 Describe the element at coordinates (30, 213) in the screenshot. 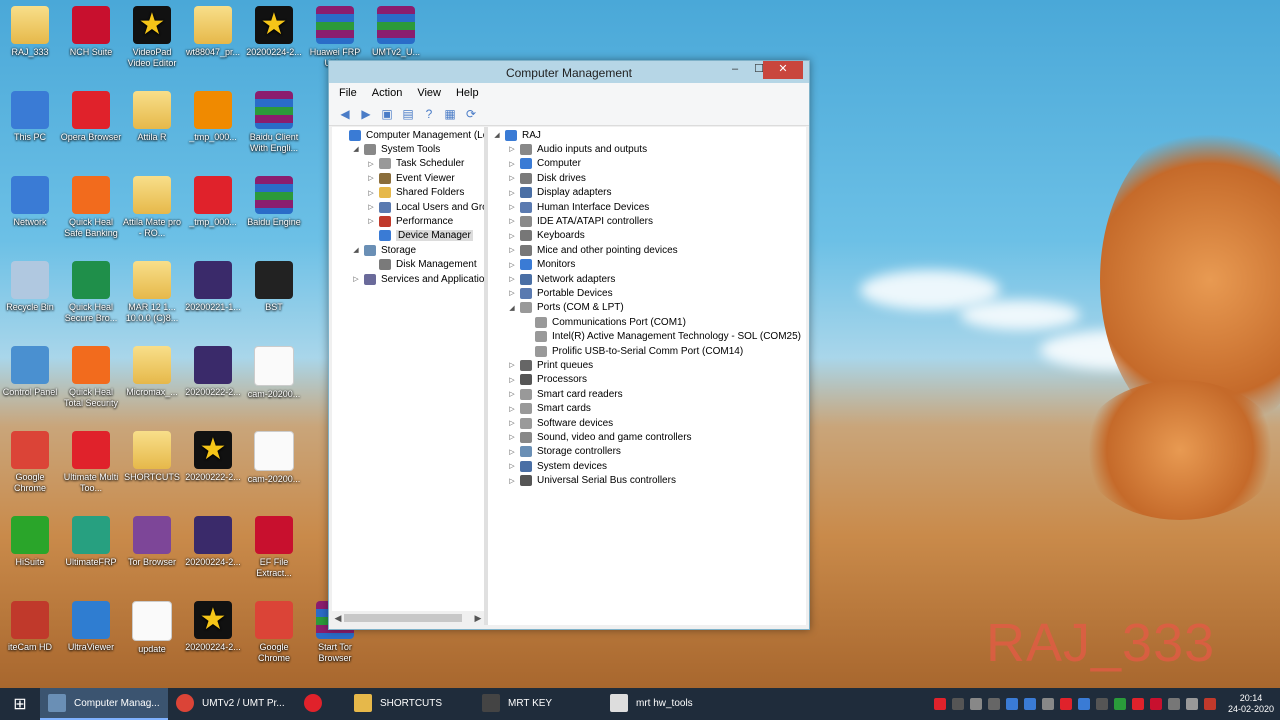

I see `desktop-icon: Network` at that location.